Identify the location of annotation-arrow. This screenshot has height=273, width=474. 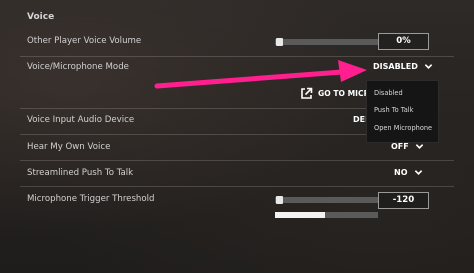
(260, 74).